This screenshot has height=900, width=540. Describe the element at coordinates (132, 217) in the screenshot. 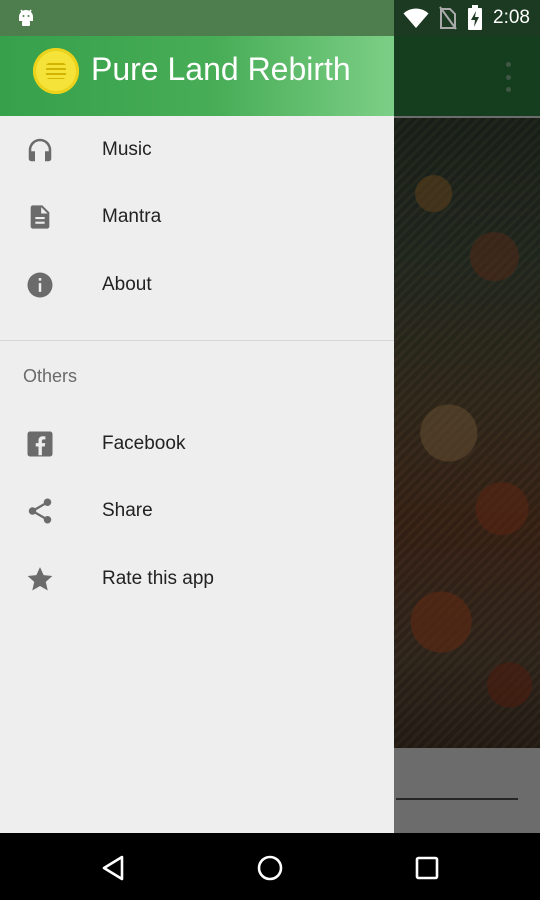

I see `menu-item-label: Mantra` at that location.